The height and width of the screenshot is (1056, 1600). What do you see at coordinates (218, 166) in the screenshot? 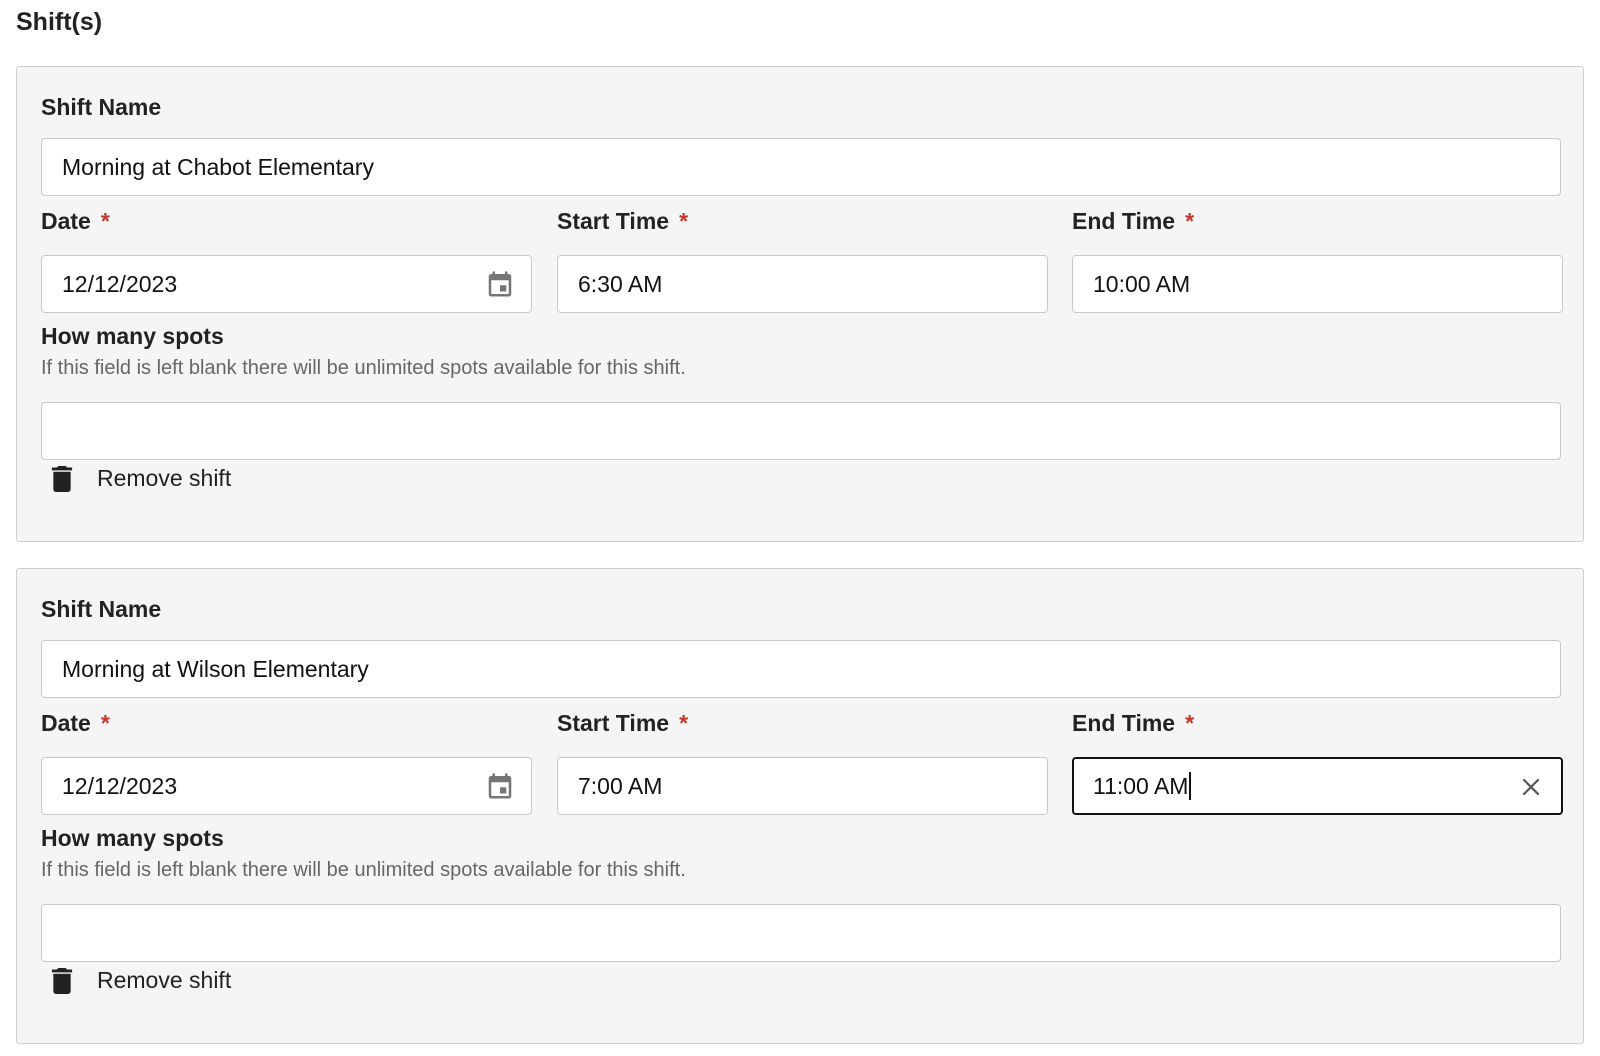
I see `shift-name-value: Morning at Chabot Elementary` at bounding box center [218, 166].